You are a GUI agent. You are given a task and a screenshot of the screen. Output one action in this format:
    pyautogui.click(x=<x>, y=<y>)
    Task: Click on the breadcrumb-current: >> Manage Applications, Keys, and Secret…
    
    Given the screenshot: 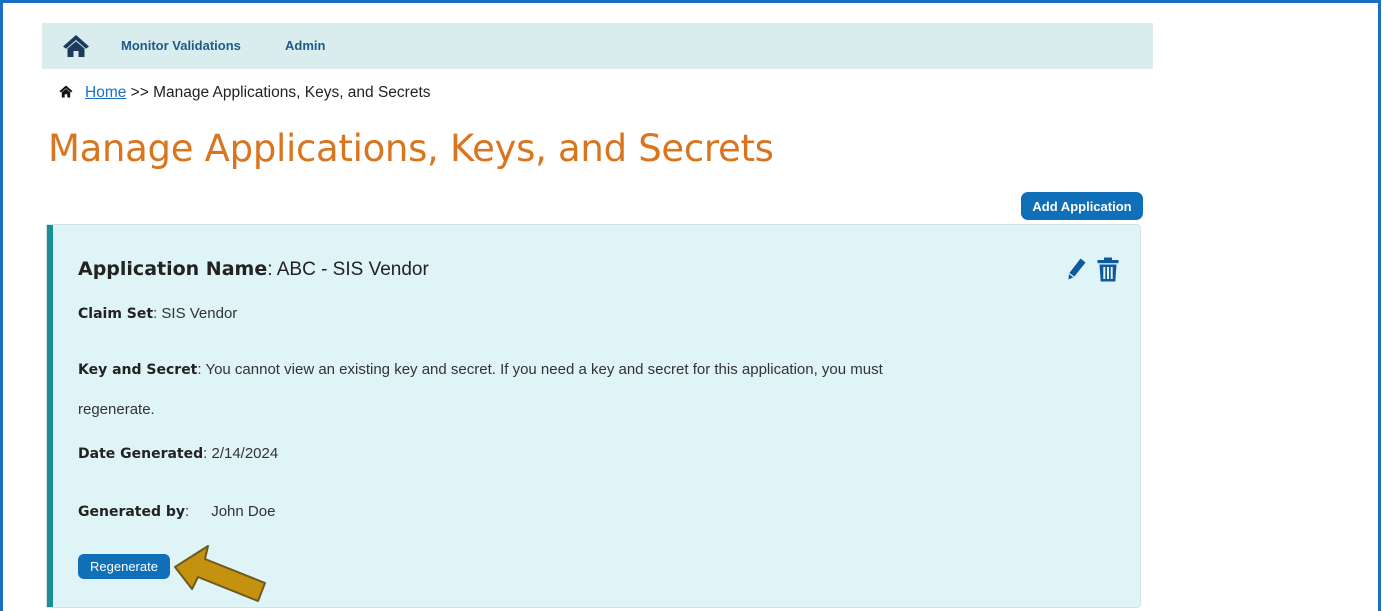 What is the action you would take?
    pyautogui.click(x=278, y=92)
    